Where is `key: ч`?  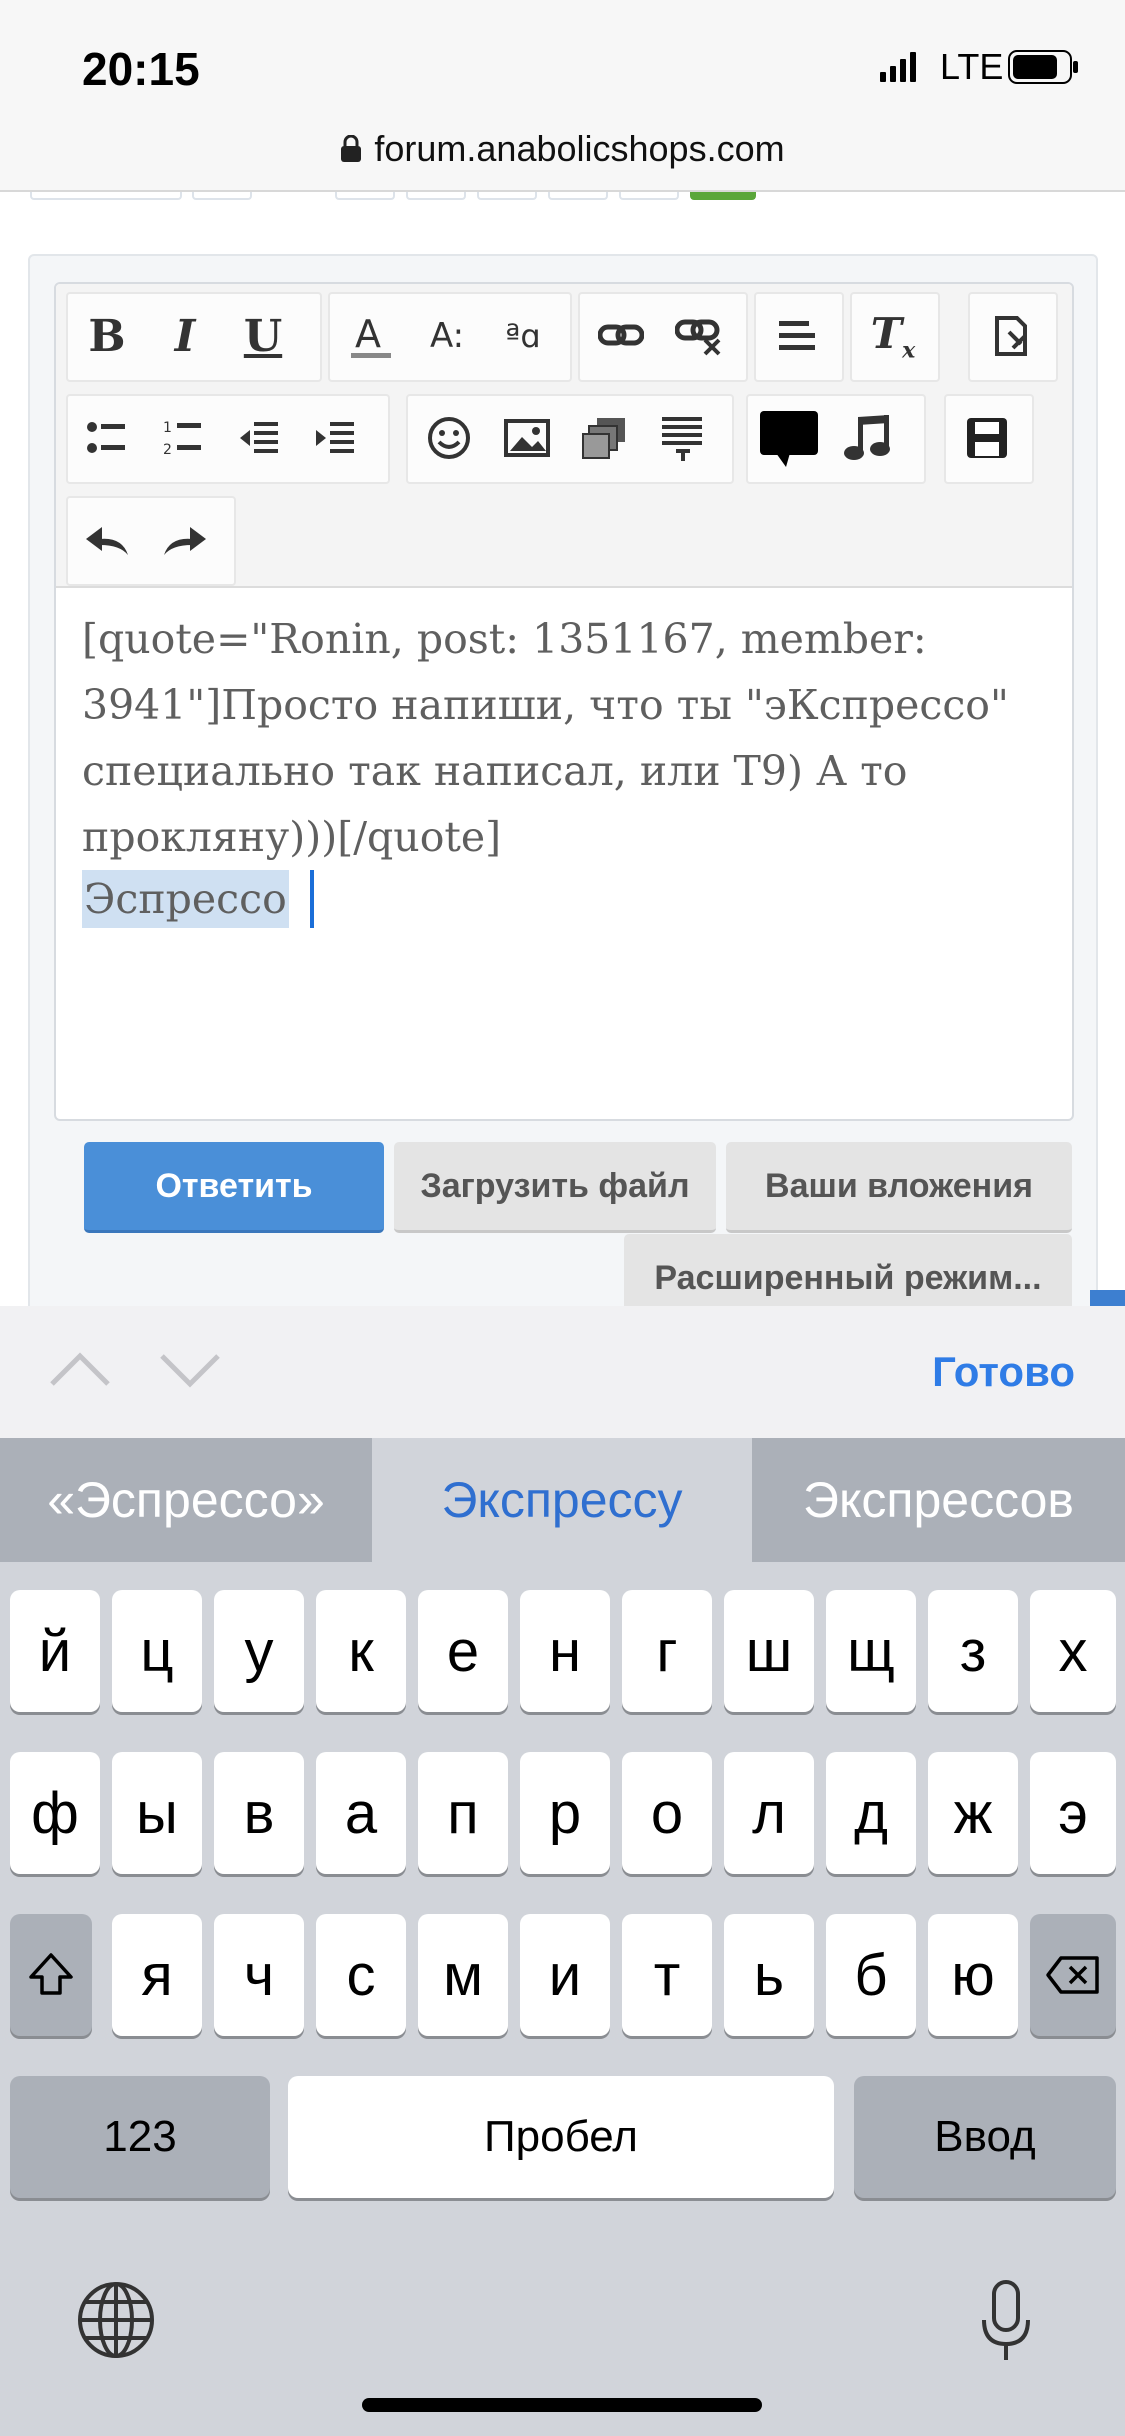 key: ч is located at coordinates (259, 1975).